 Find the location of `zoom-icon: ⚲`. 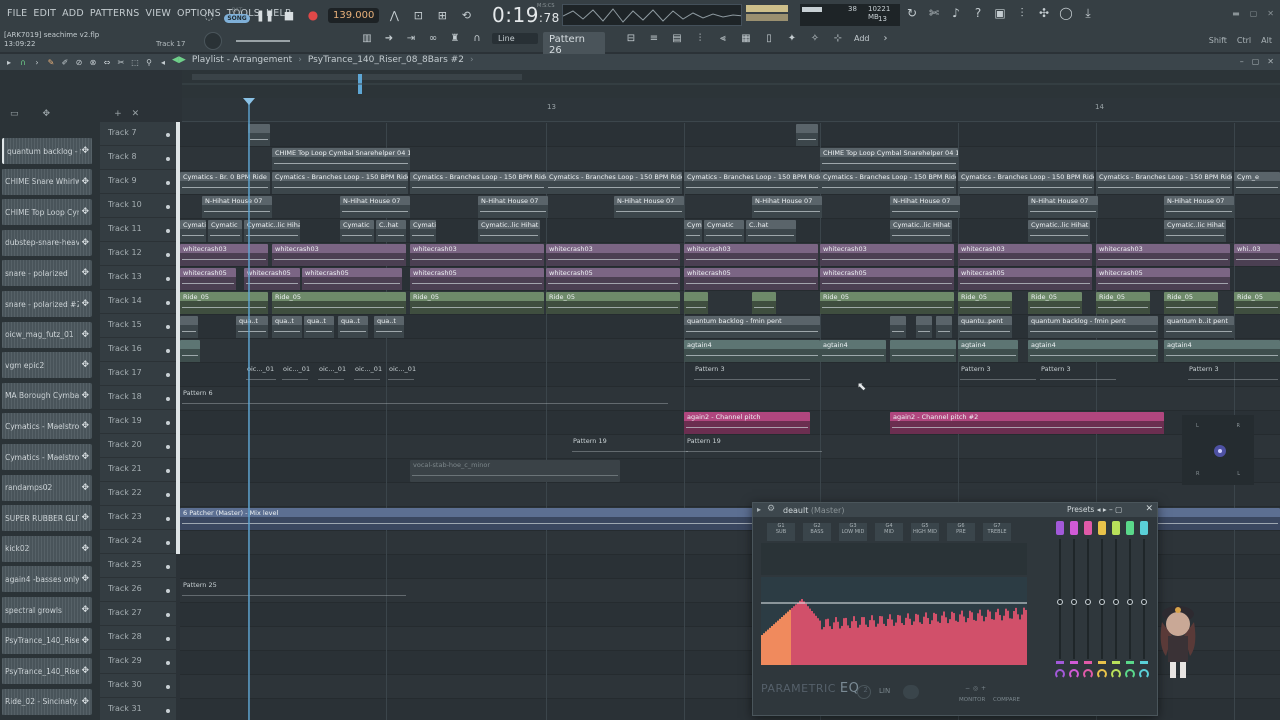

zoom-icon: ⚲ is located at coordinates (149, 62).